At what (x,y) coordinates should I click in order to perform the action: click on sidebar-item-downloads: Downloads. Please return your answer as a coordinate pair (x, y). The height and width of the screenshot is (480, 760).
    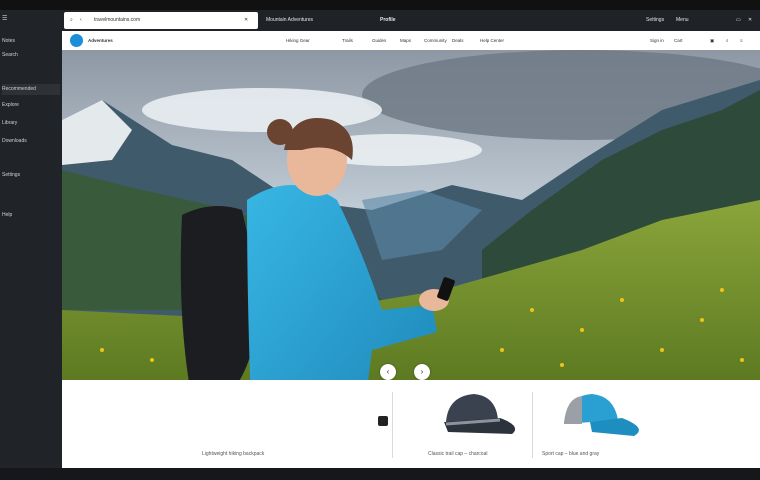
    Looking at the image, I should click on (31, 141).